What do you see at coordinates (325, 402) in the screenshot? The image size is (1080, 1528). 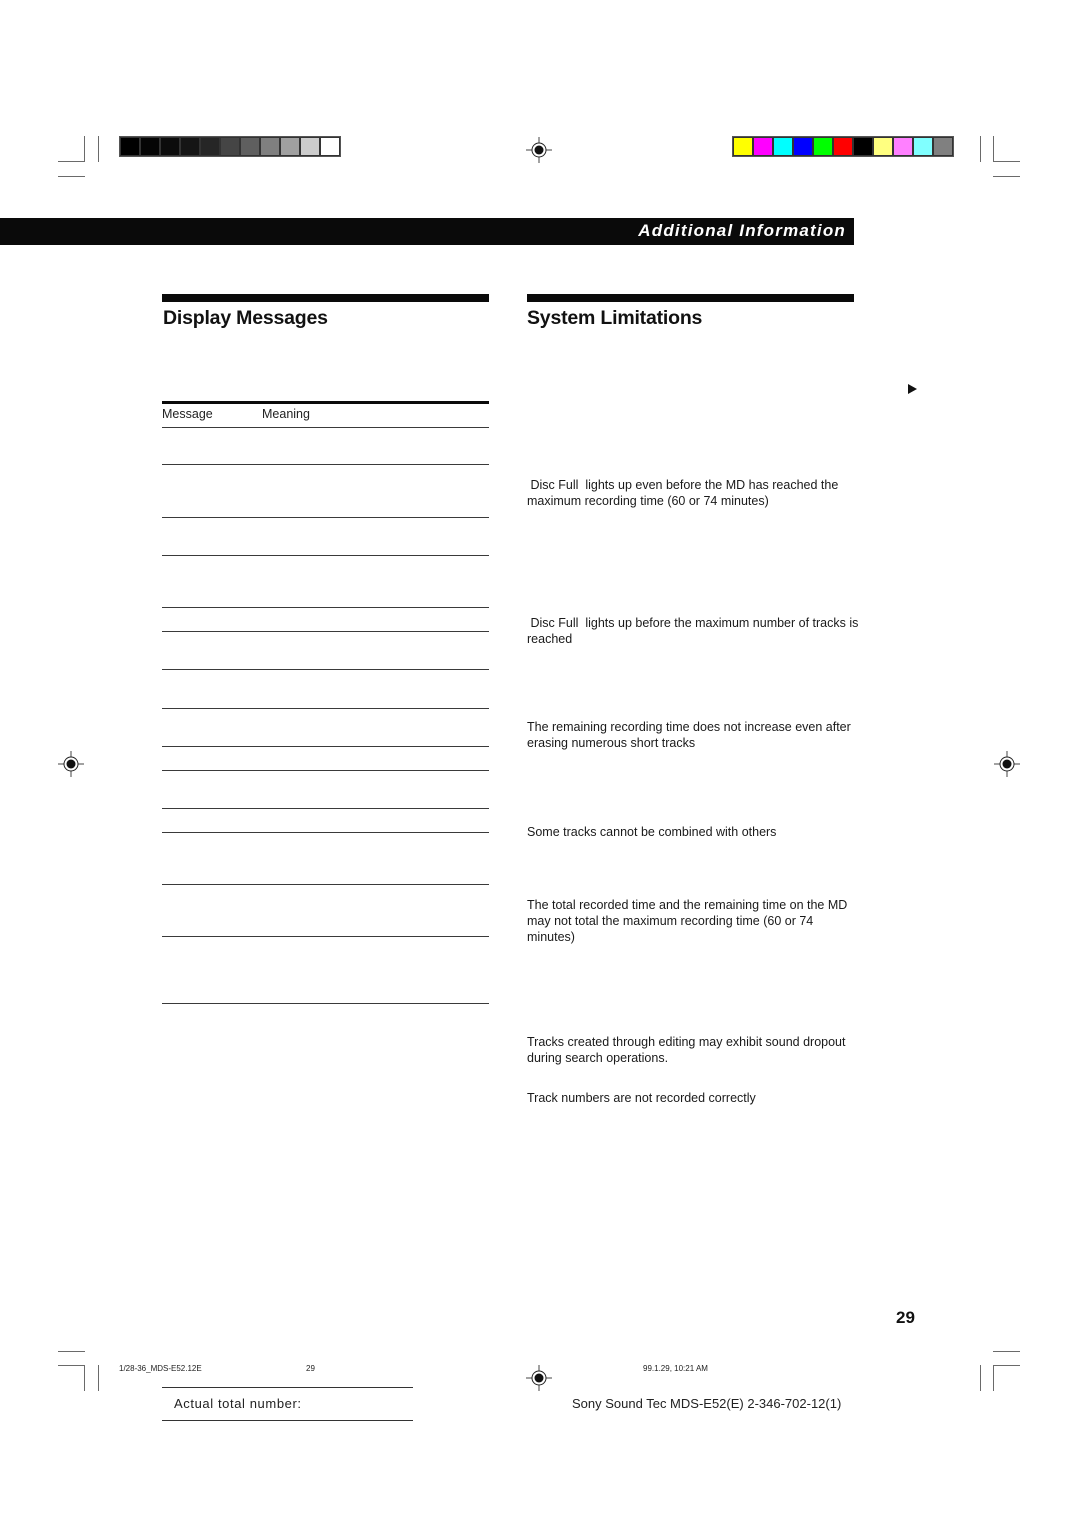 I see `table-top-rule` at bounding box center [325, 402].